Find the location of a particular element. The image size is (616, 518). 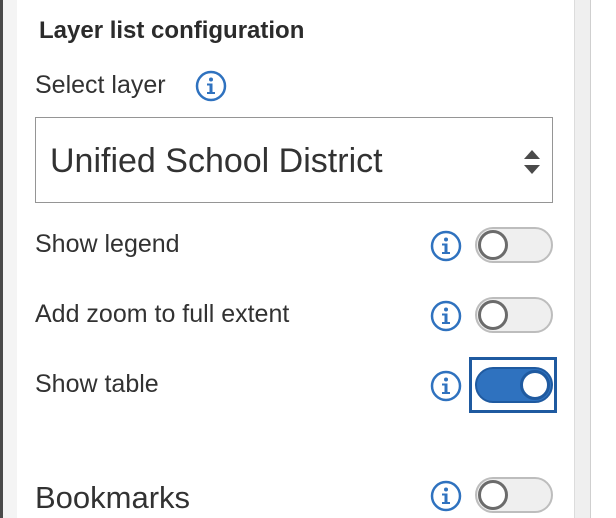

show-table-toggle is located at coordinates (514, 385).